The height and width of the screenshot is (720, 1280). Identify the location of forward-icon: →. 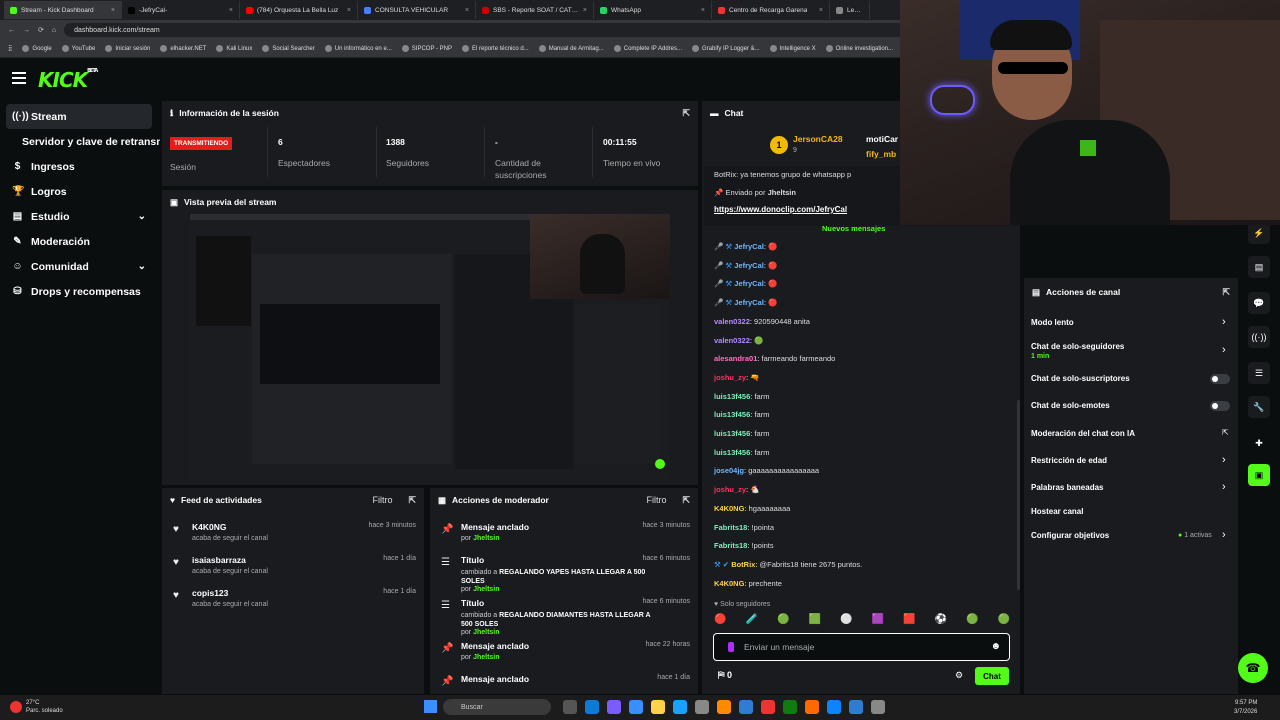
(26, 30).